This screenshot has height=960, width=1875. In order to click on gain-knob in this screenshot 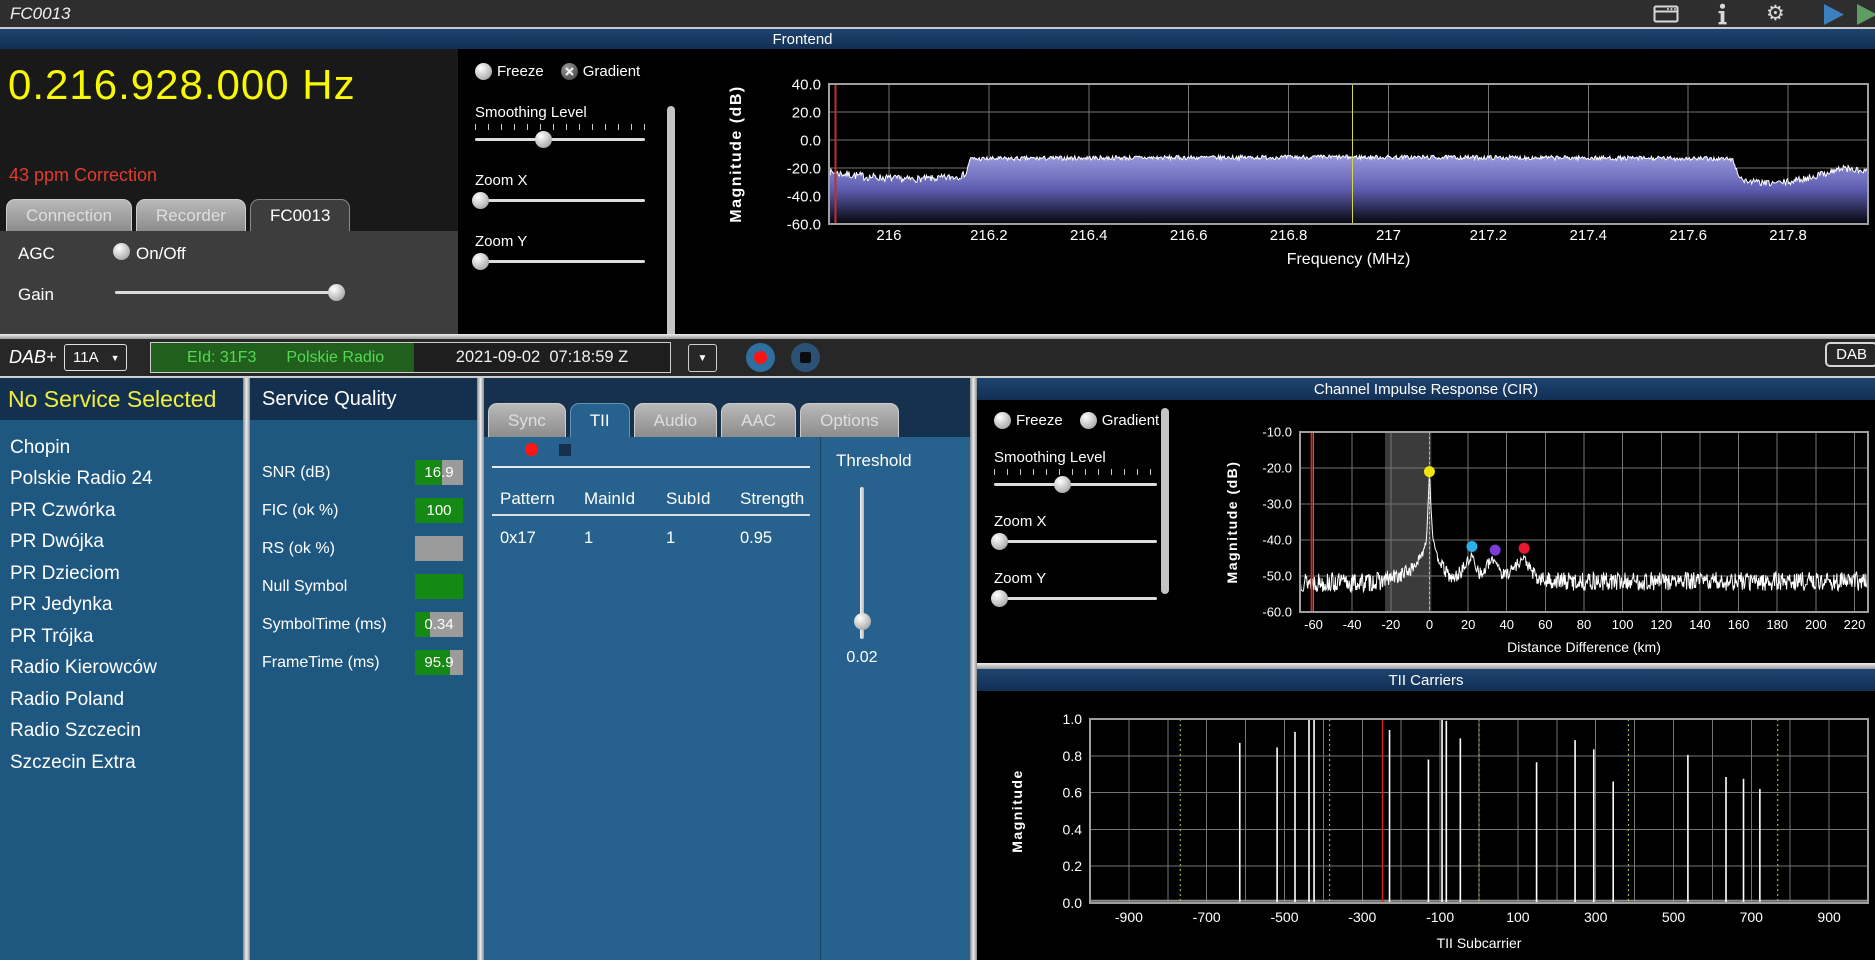, I will do `click(336, 292)`.